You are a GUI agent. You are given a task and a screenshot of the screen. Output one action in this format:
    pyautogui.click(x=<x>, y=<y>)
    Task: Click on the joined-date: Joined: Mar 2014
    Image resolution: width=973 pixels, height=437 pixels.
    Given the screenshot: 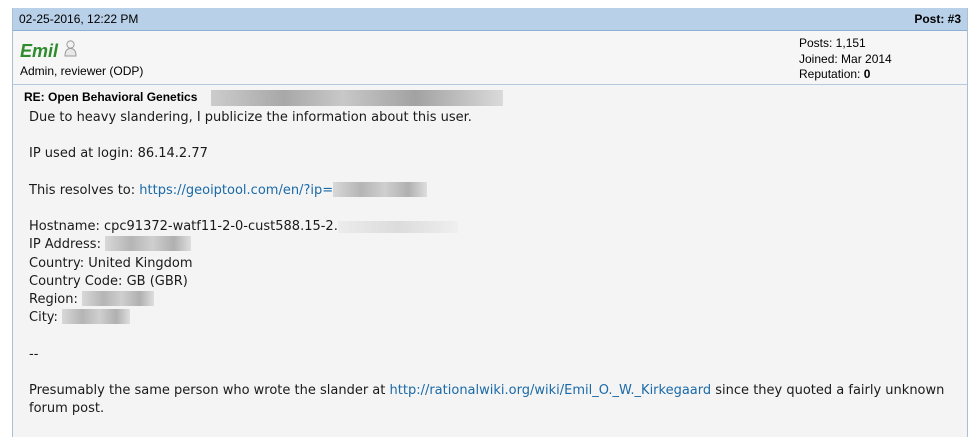 What is the action you would take?
    pyautogui.click(x=845, y=58)
    